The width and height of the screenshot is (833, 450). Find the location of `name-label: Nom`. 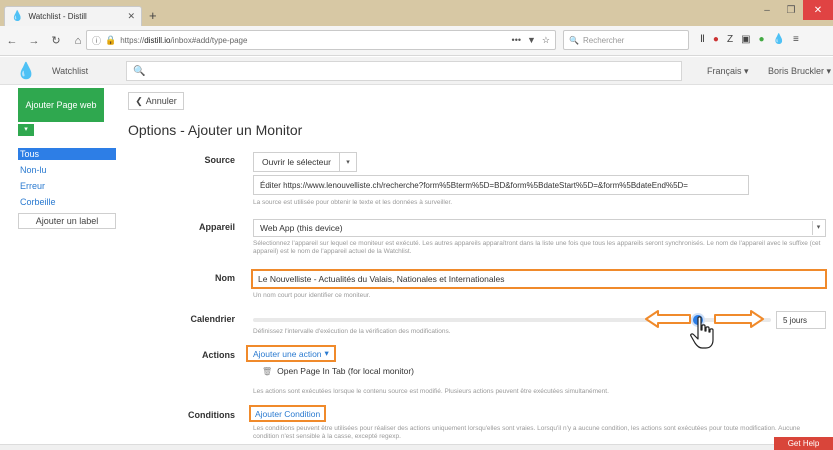

name-label: Nom is located at coordinates (225, 278).